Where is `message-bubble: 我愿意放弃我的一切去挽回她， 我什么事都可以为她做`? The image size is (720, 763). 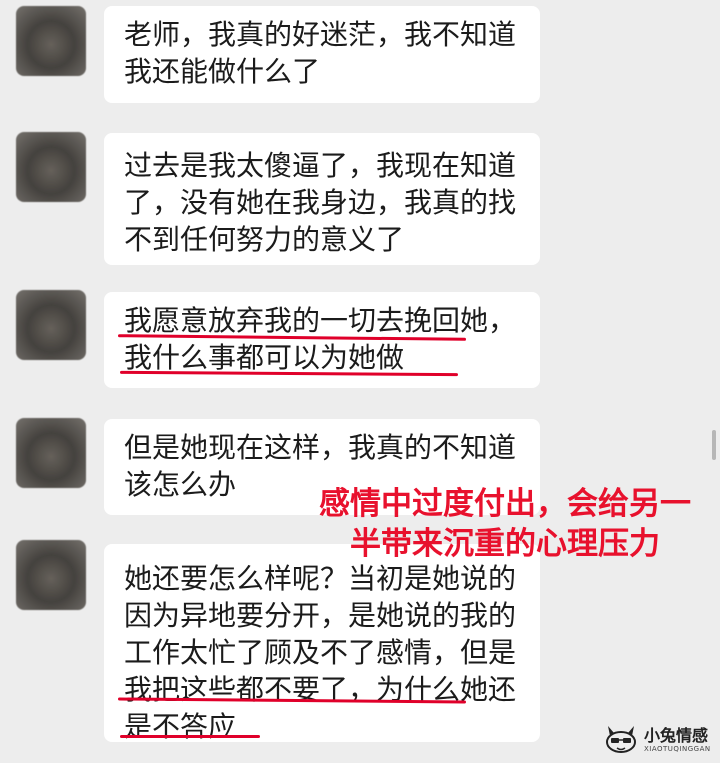 message-bubble: 我愿意放弃我的一切去挽回她， 我什么事都可以为她做 is located at coordinates (322, 340).